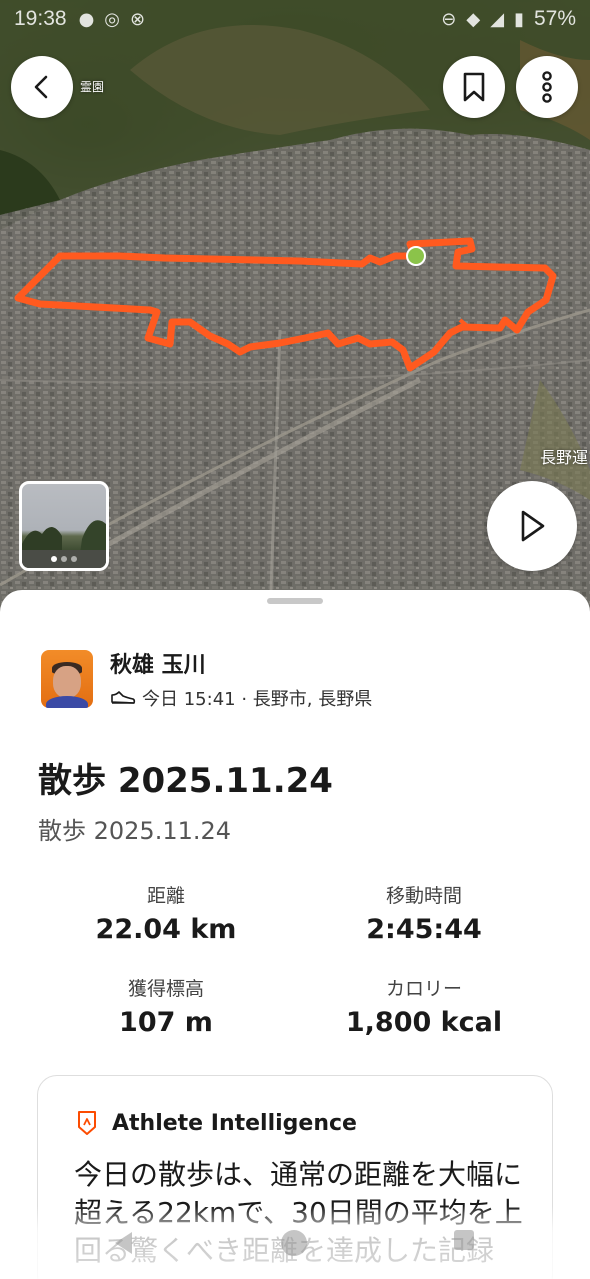 Image resolution: width=590 pixels, height=1279 pixels. Describe the element at coordinates (185, 781) in the screenshot. I see `activity-title: 散歩 2025.11.24` at that location.